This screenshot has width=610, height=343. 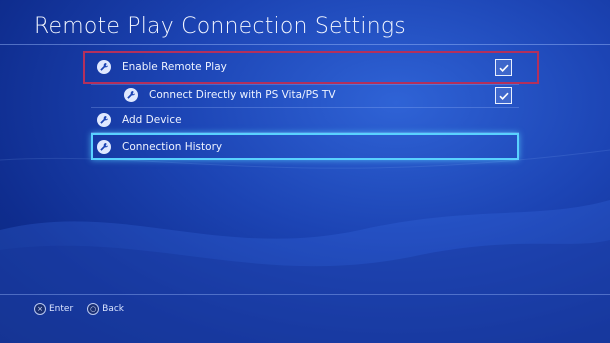 I want to click on connection-history-row: Connection History, so click(x=159, y=147).